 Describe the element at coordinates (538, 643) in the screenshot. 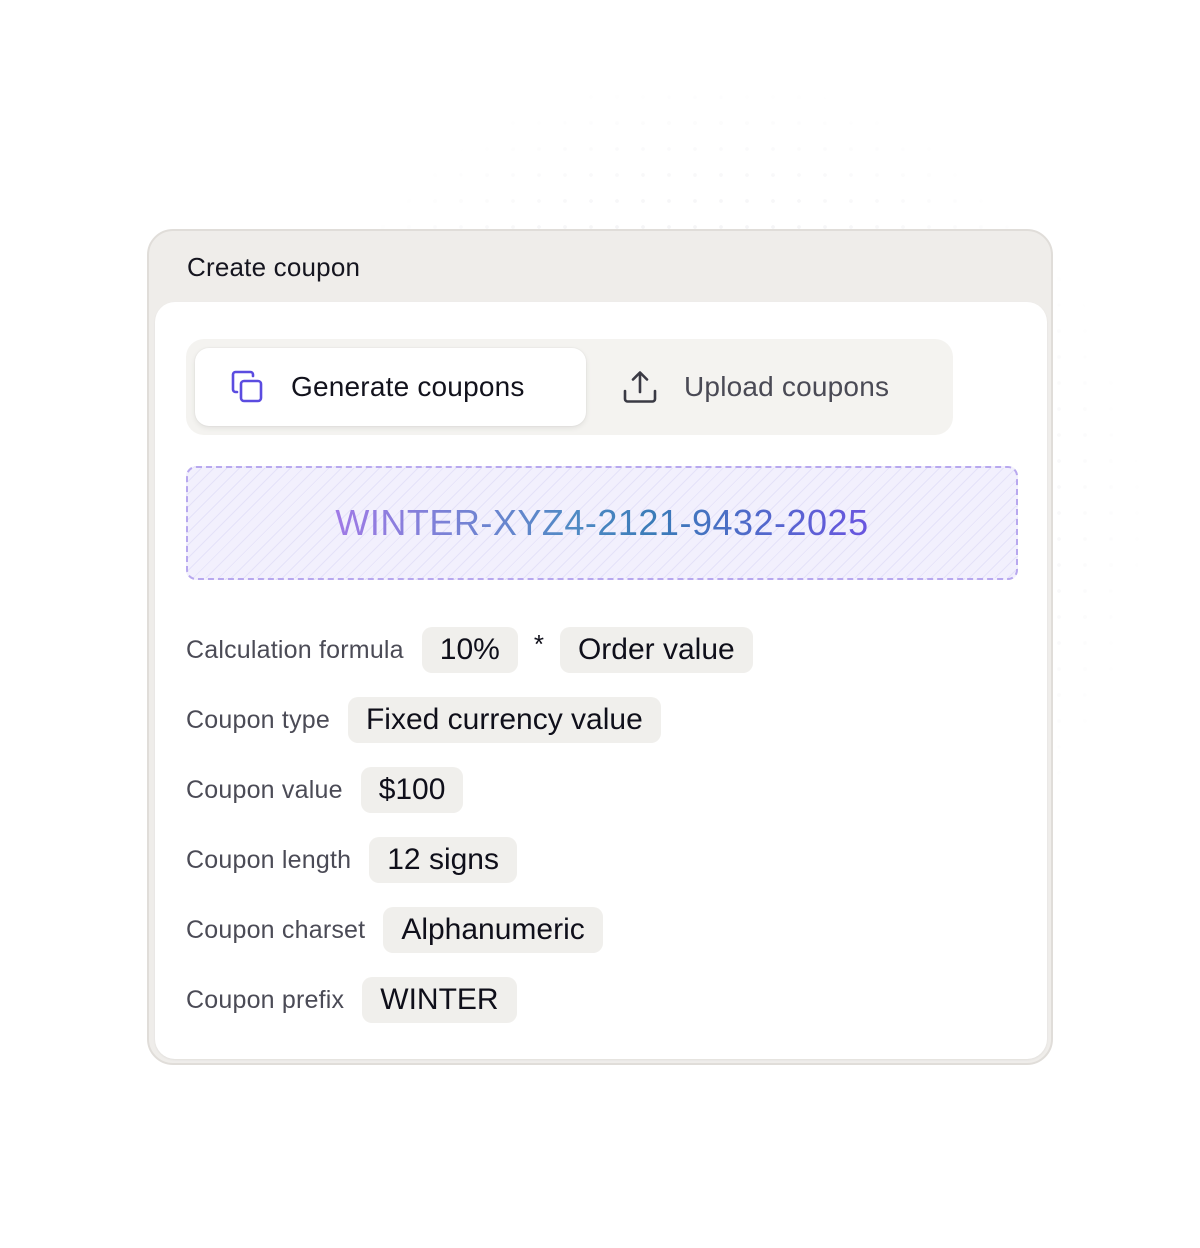

I see `formula-operator: *` at that location.